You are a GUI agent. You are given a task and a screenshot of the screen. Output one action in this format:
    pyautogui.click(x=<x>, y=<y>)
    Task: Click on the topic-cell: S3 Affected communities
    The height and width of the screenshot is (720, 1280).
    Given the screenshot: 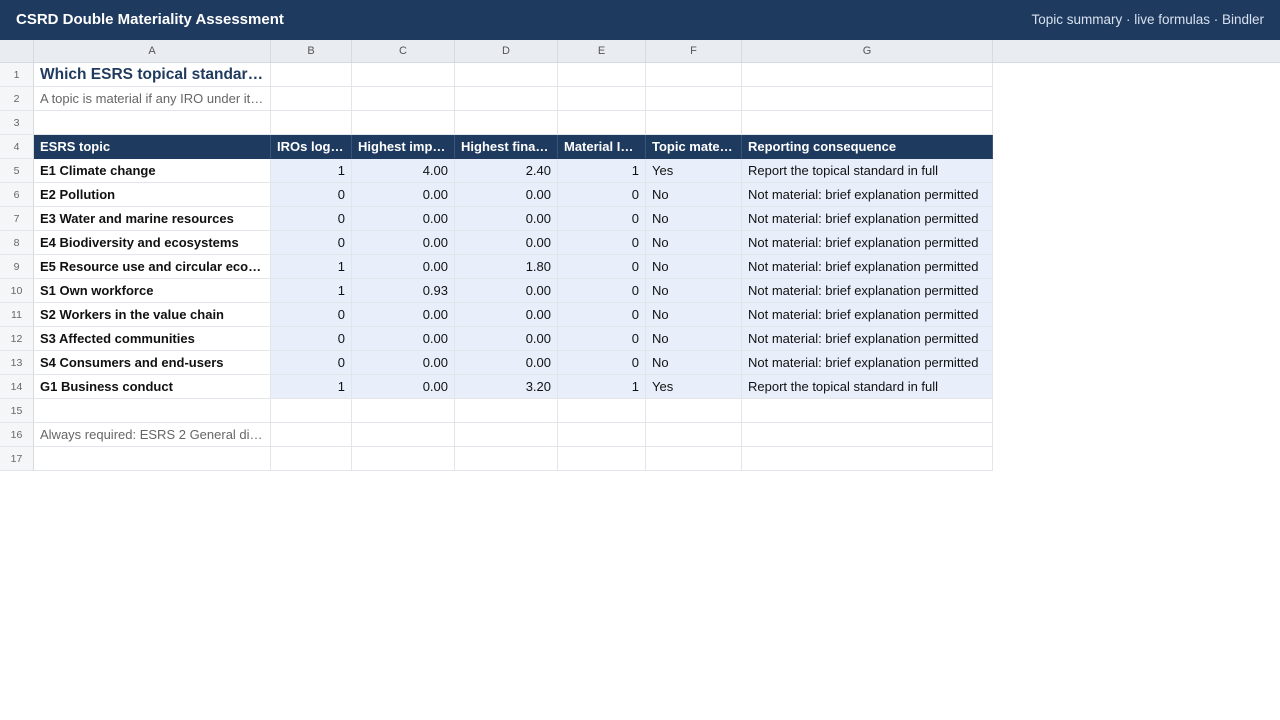 What is the action you would take?
    pyautogui.click(x=152, y=339)
    